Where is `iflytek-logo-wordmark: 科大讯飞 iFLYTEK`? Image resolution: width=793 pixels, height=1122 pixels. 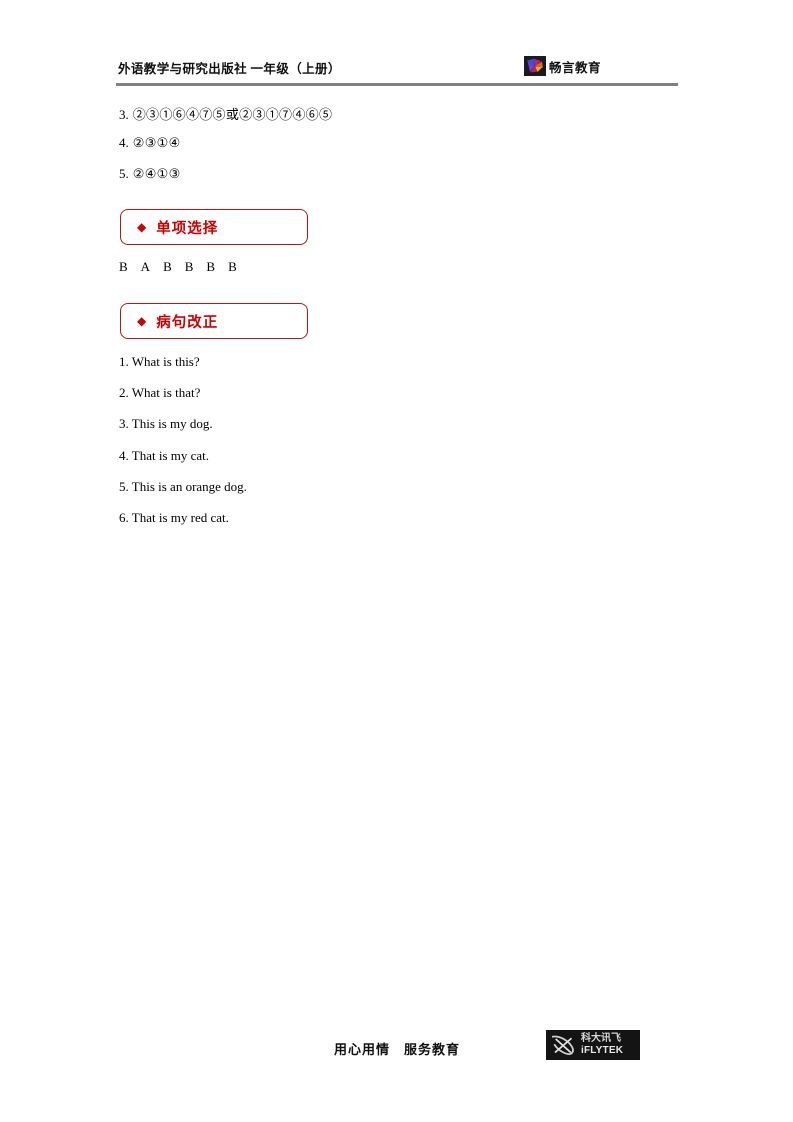
iflytek-logo-wordmark: 科大讯飞 iFLYTEK is located at coordinates (602, 1045).